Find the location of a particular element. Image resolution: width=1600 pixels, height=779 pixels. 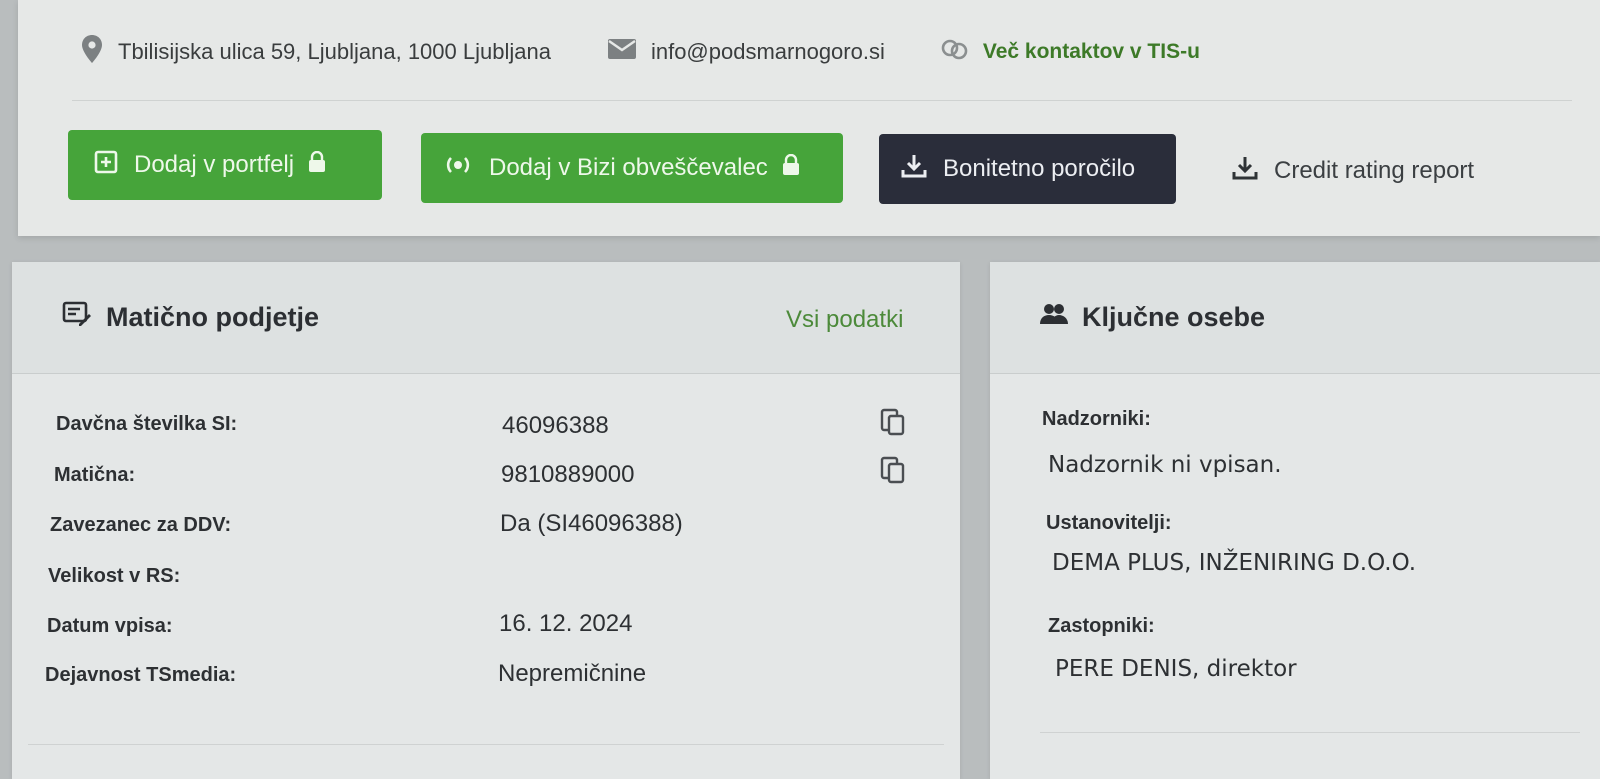

email-link: info@podsmarnogoro.si is located at coordinates (768, 52).